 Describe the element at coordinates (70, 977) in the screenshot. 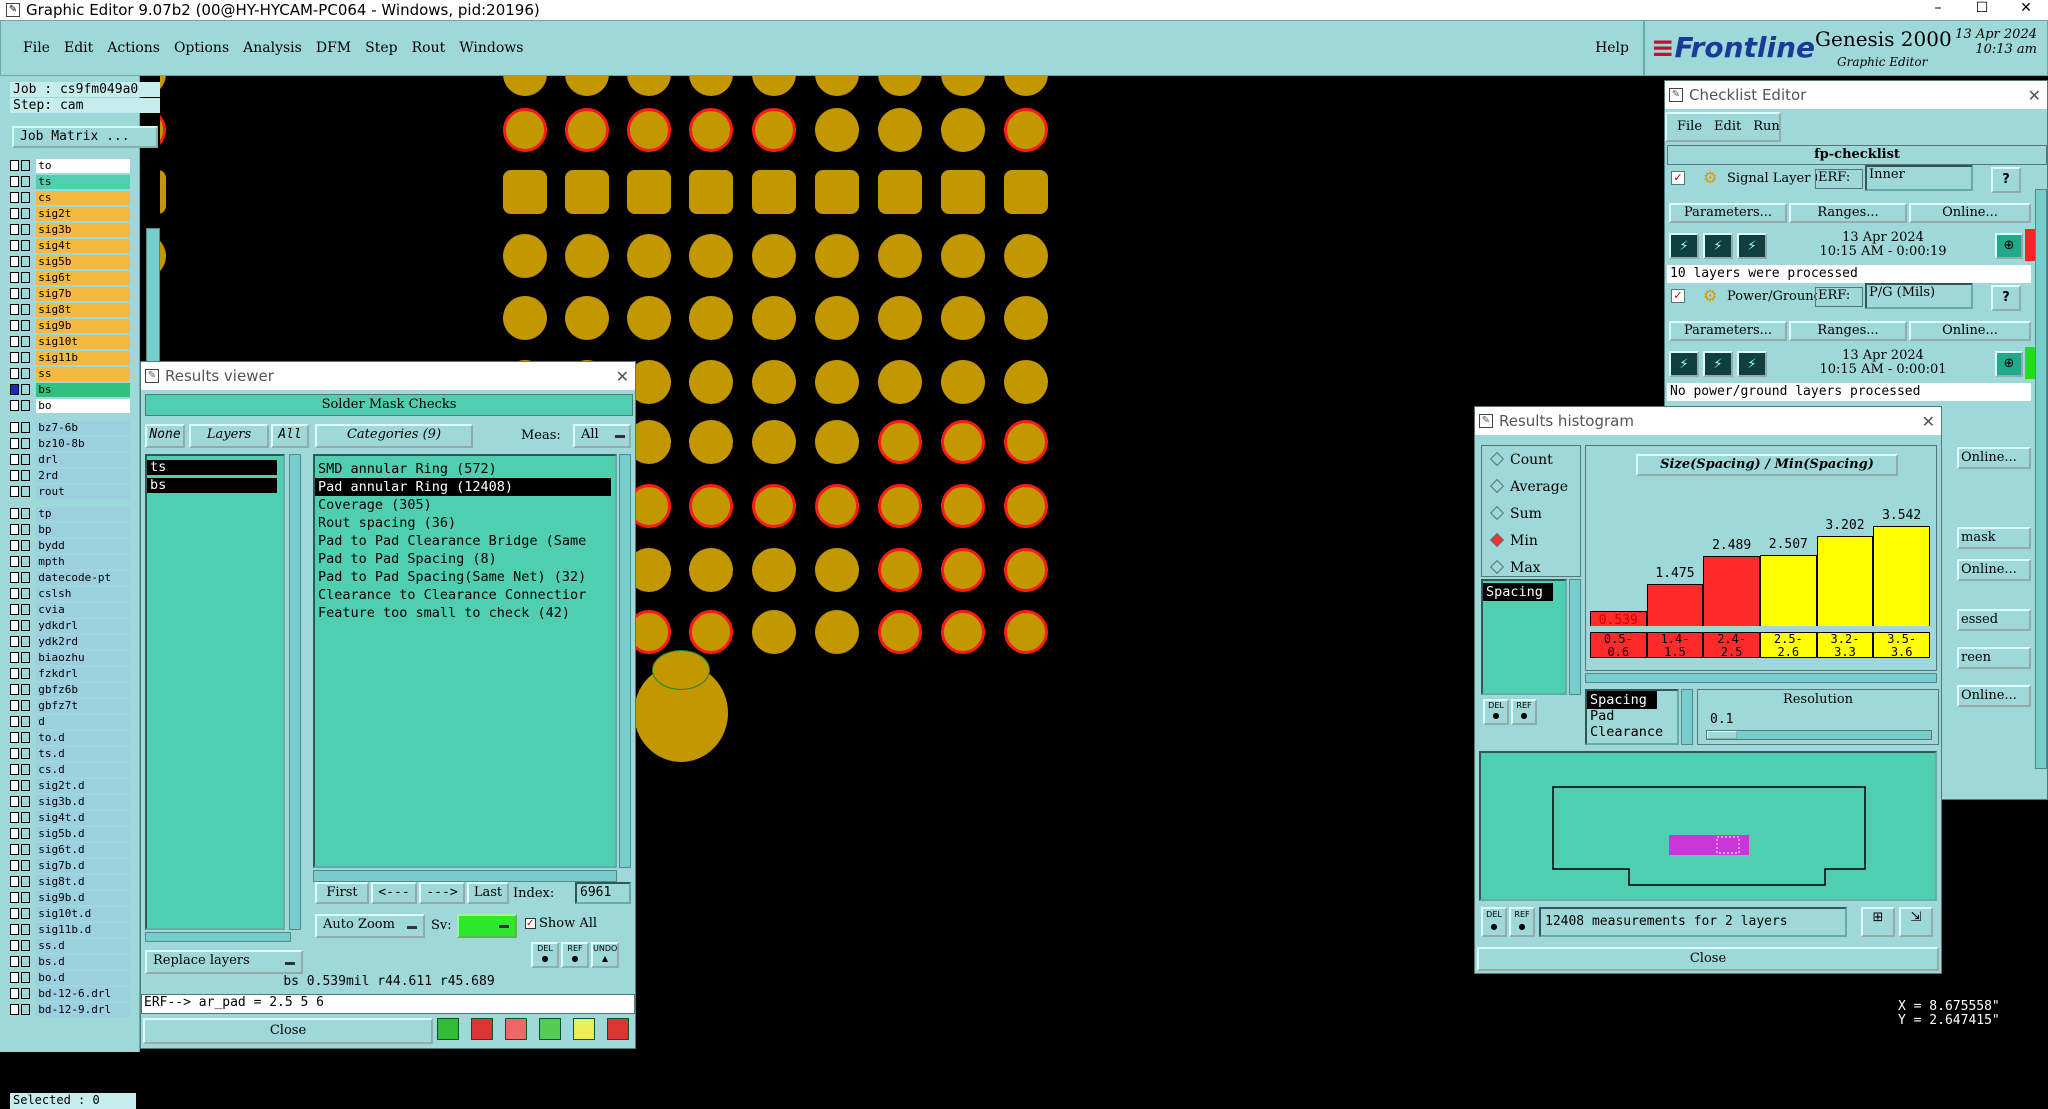

I see `layer-row-bo-d: bo.d` at that location.